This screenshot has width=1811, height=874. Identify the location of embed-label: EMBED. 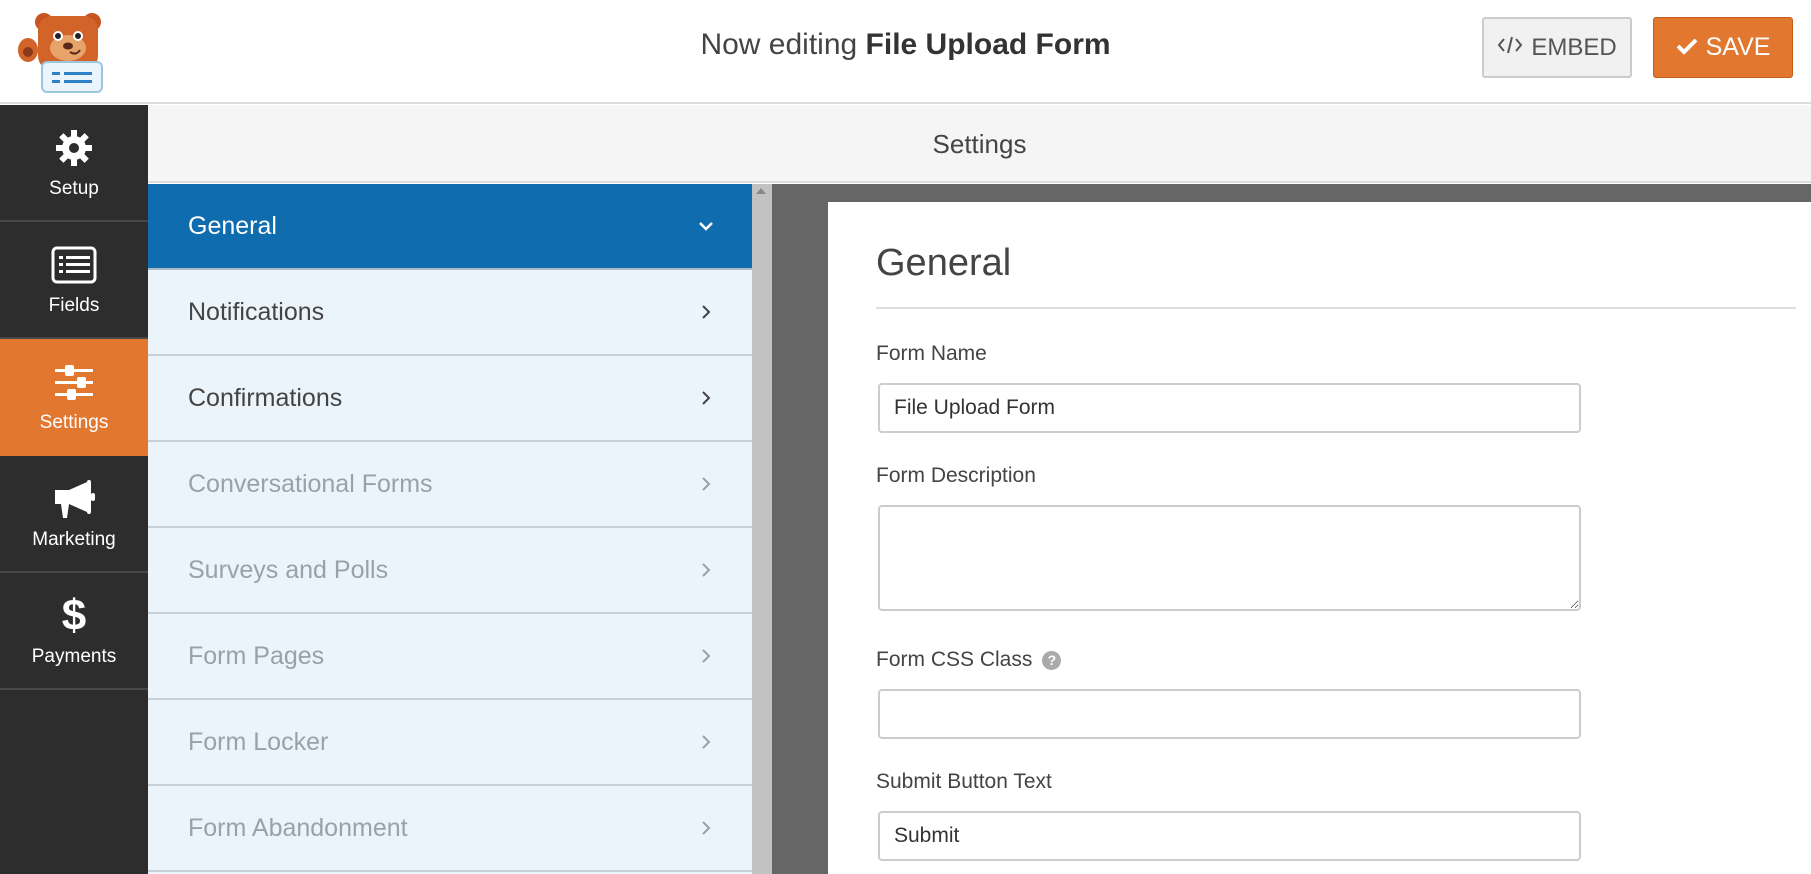
(1574, 47).